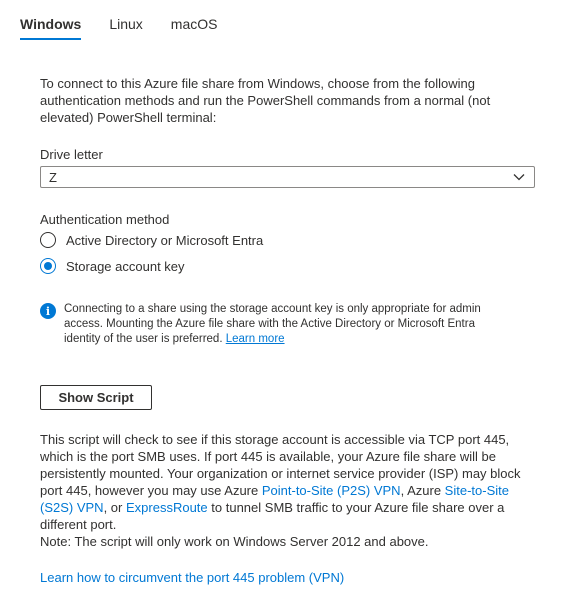 The image size is (563, 608). Describe the element at coordinates (194, 25) in the screenshot. I see `tab-macos: macOS` at that location.